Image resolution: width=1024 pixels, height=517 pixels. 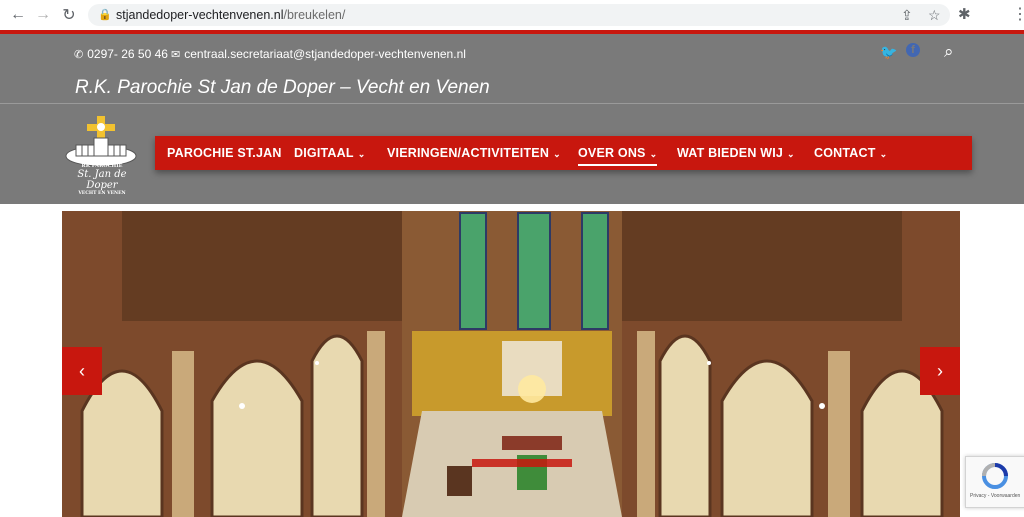 I want to click on nav-item-contact: CONTACT ⌄, so click(x=850, y=153).